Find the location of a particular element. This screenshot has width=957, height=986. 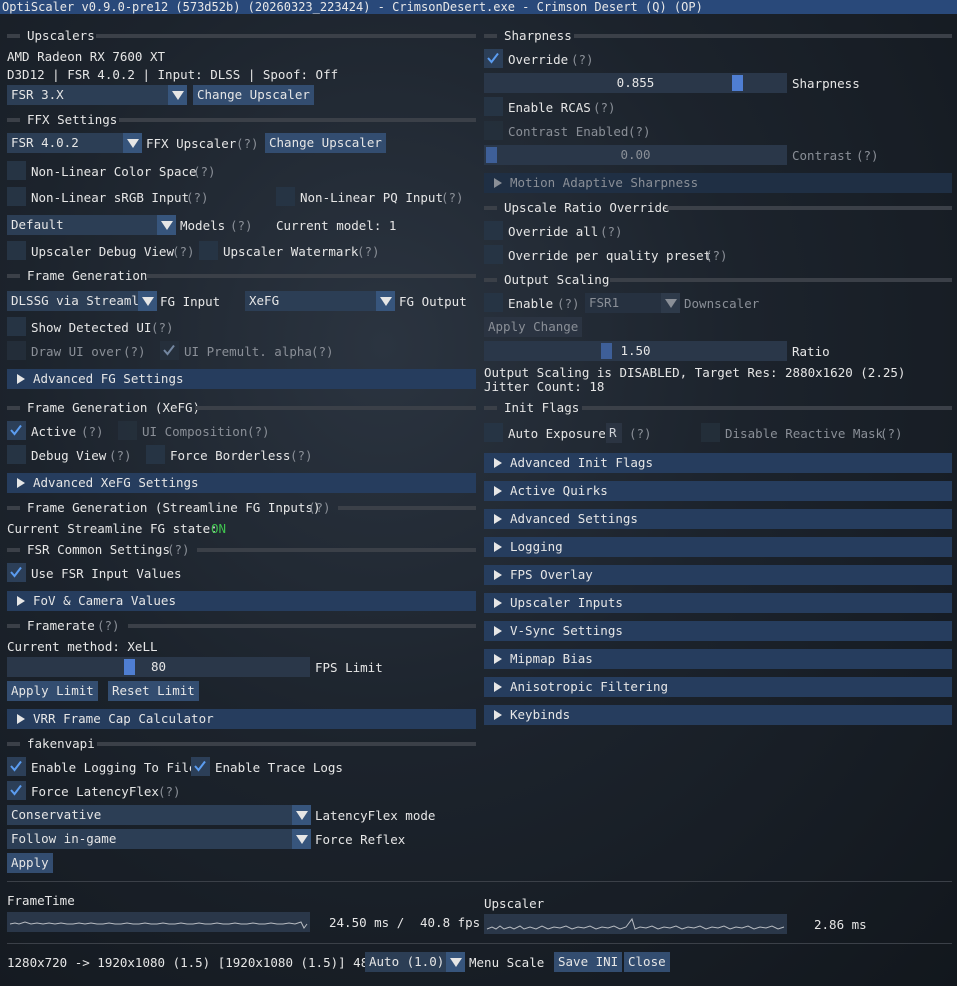

section-v-sync-settings: V-Sync Settings is located at coordinates (718, 631).